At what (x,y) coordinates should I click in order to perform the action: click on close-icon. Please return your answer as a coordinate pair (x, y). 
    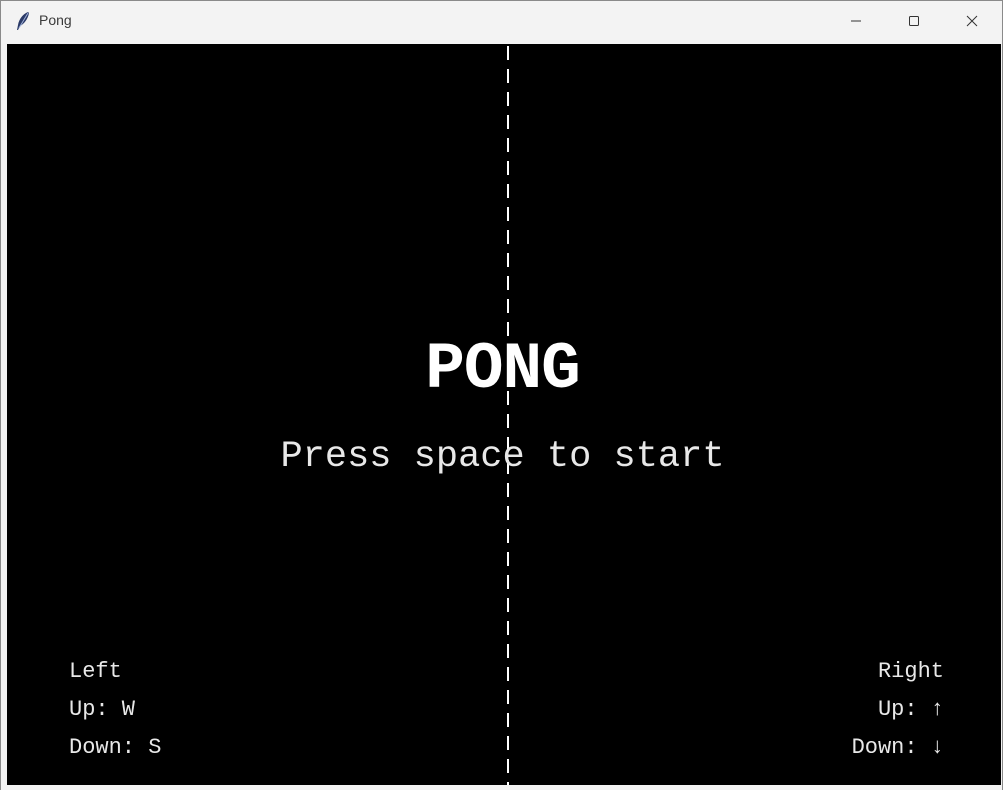
    Looking at the image, I should click on (972, 21).